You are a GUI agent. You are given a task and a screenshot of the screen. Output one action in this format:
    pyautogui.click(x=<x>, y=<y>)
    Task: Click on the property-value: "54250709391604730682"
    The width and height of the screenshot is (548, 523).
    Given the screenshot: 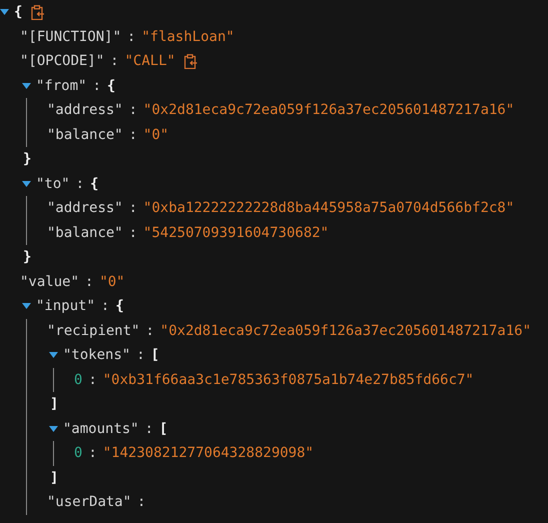 What is the action you would take?
    pyautogui.click(x=236, y=232)
    